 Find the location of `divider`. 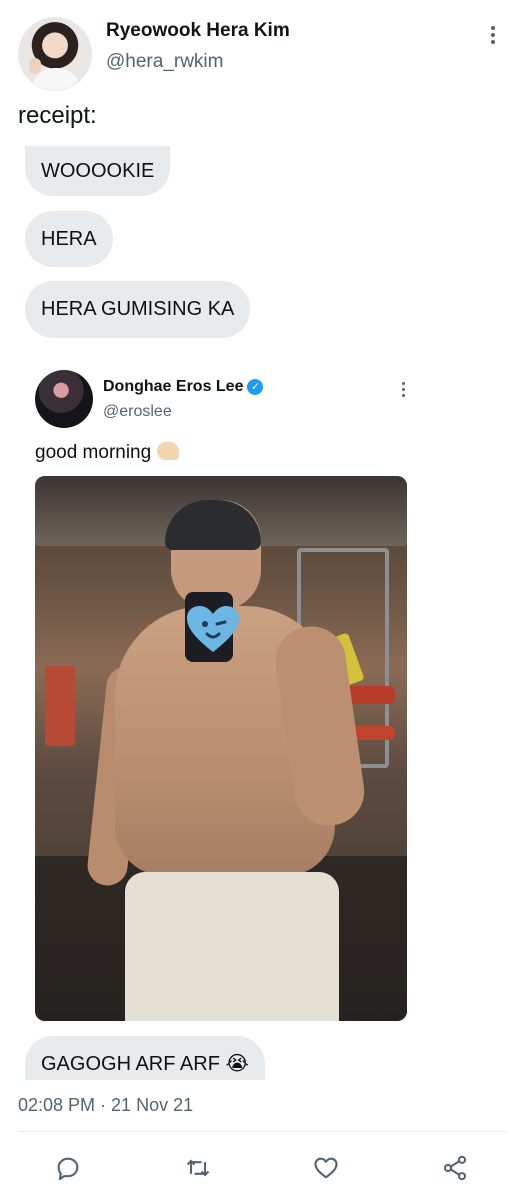

divider is located at coordinates (262, 1131).